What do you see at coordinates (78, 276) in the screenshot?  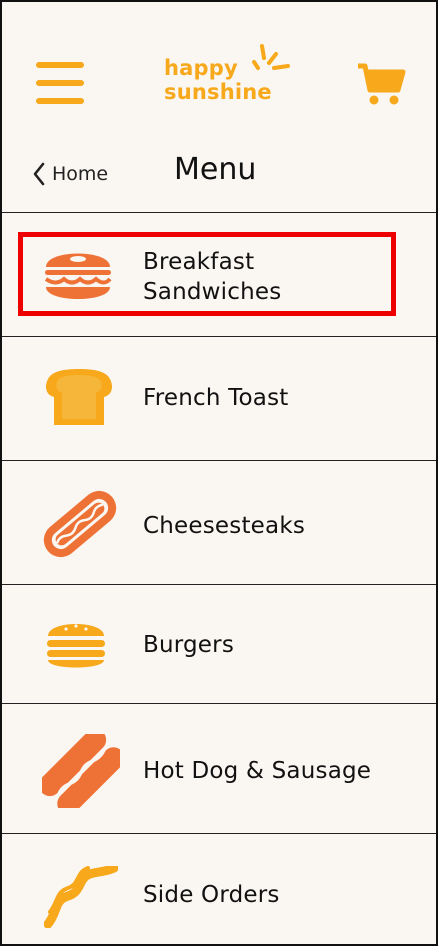 I see `bagel-sandwich-icon` at bounding box center [78, 276].